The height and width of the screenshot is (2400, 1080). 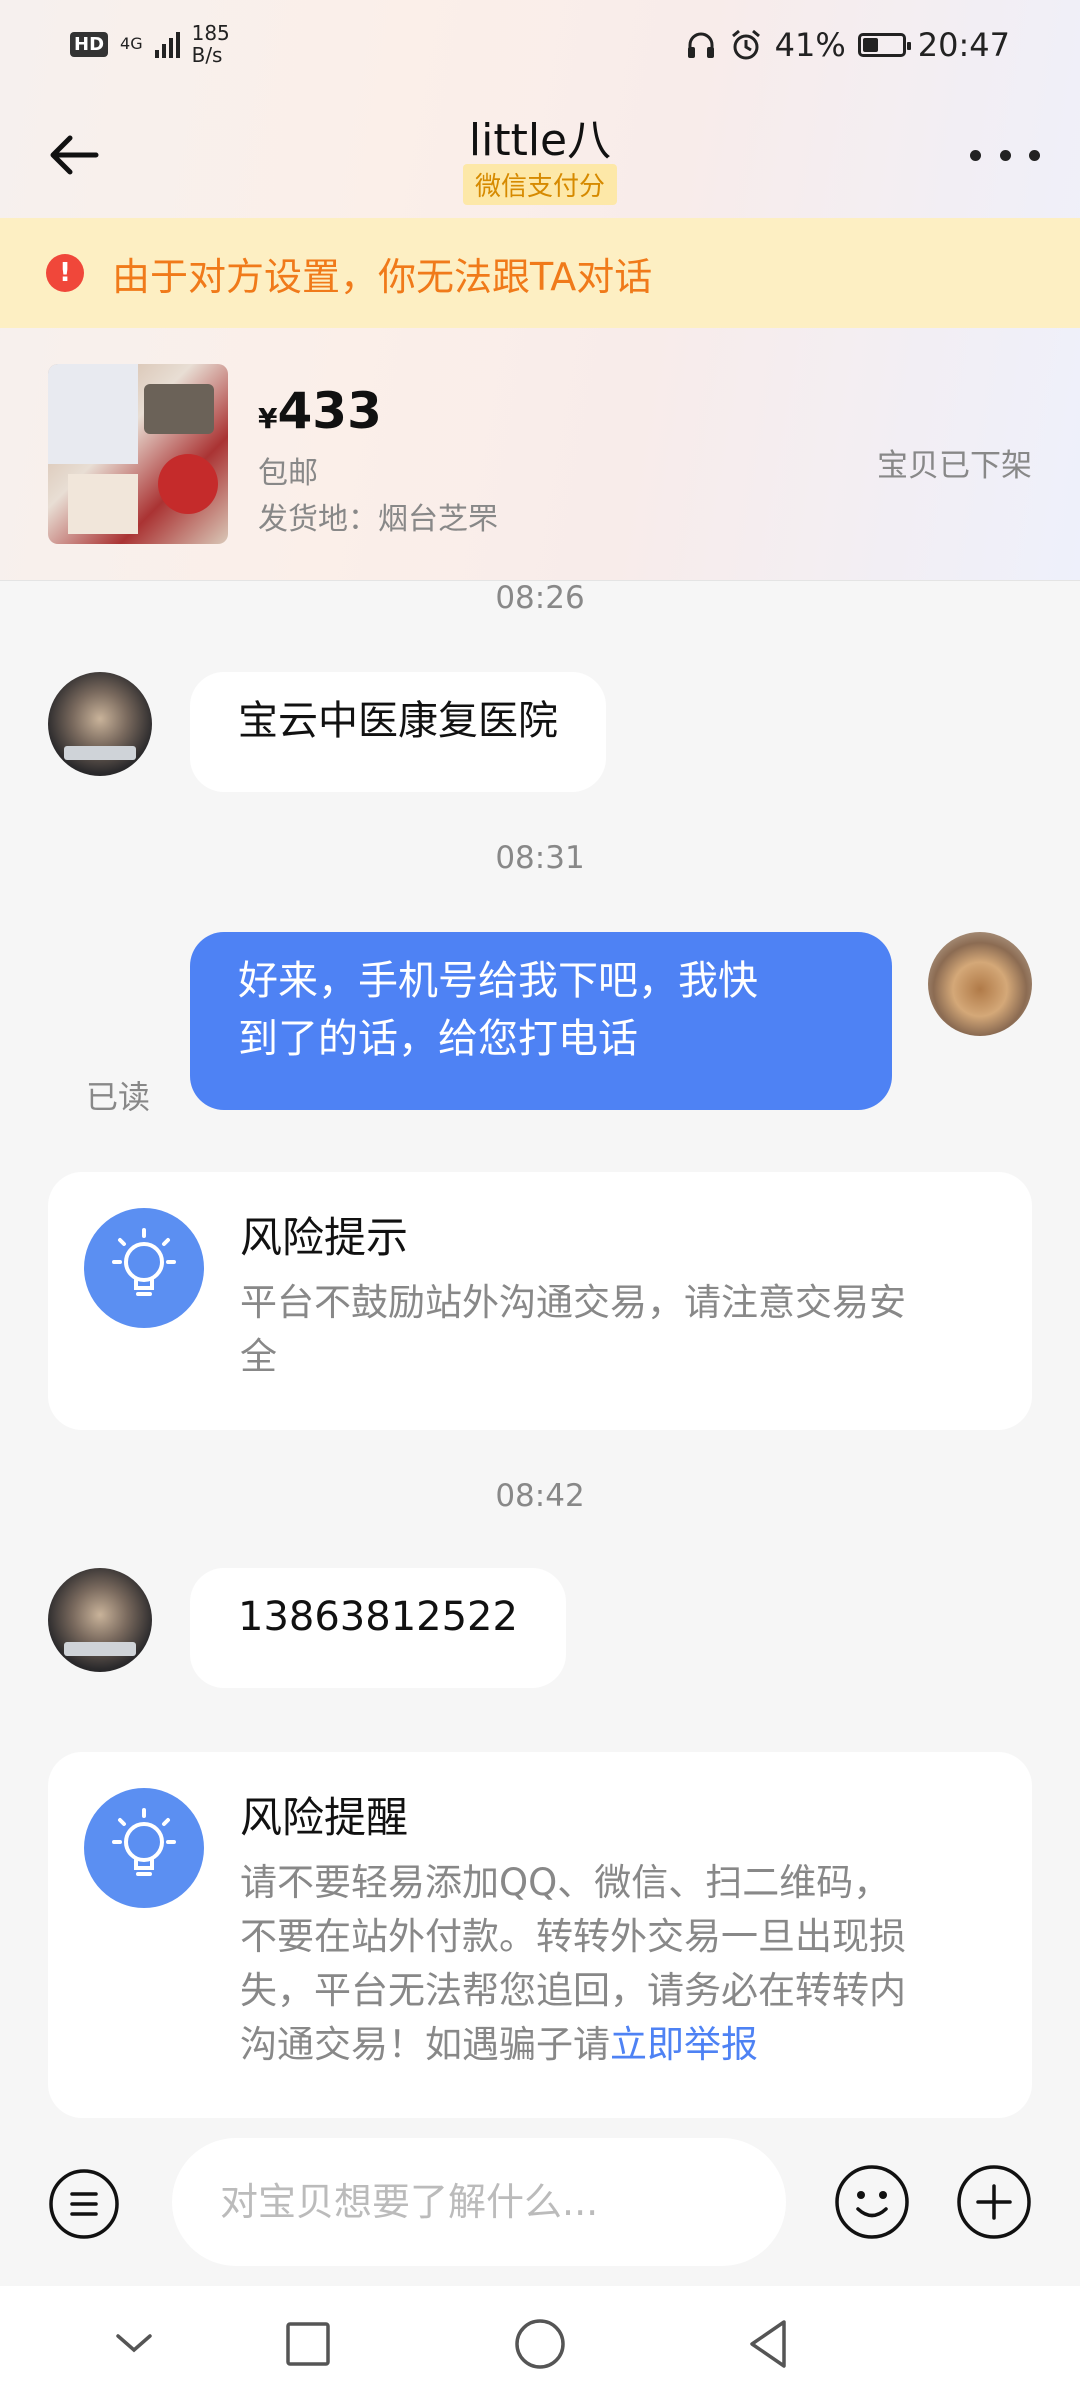 What do you see at coordinates (975, 155) in the screenshot?
I see `more-dots-icon` at bounding box center [975, 155].